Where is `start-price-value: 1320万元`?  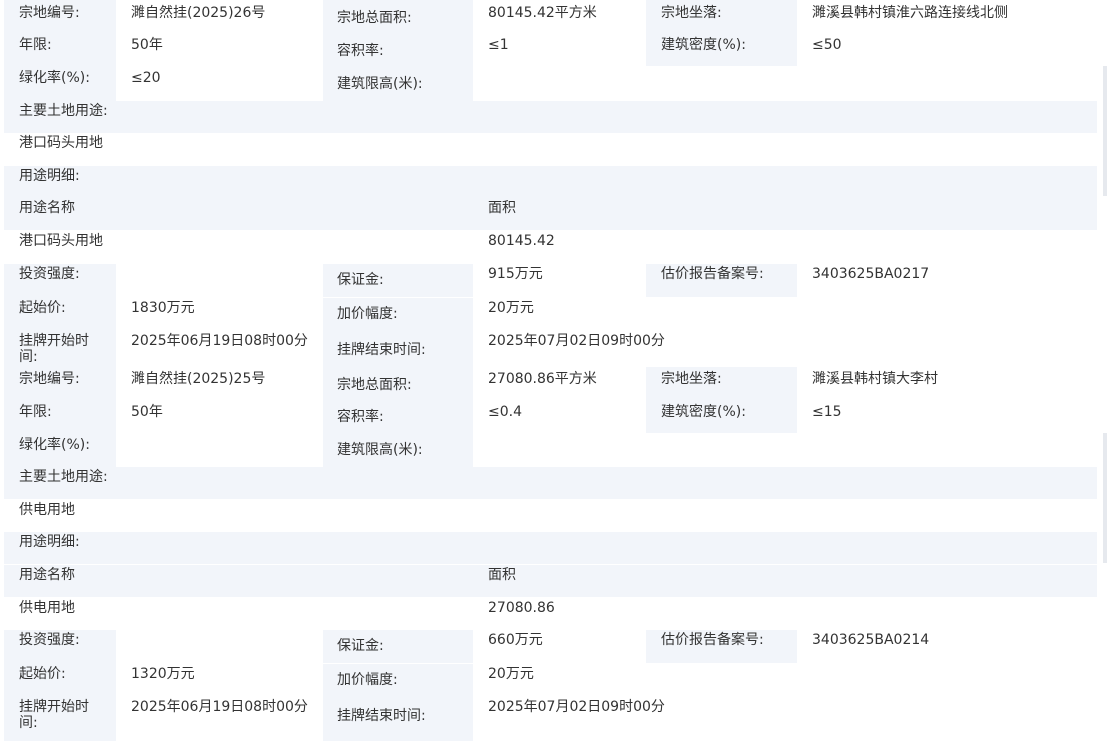
start-price-value: 1320万元 is located at coordinates (219, 679).